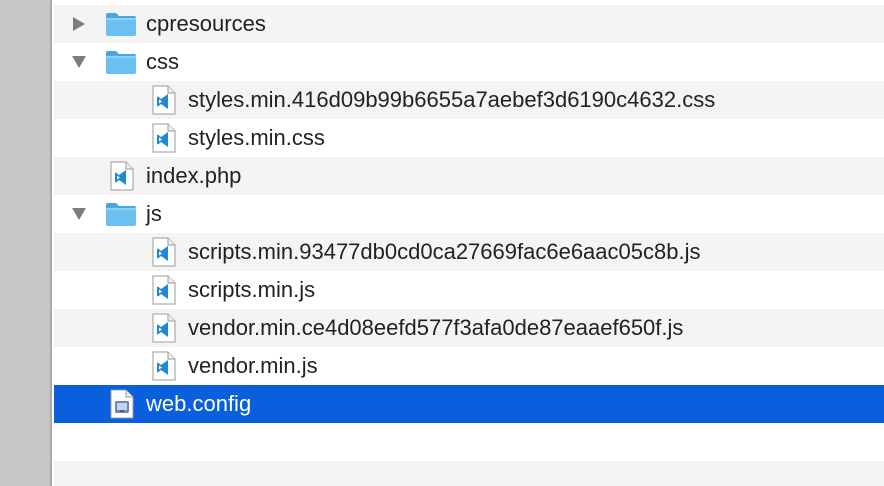 The image size is (884, 486). Describe the element at coordinates (253, 365) in the screenshot. I see `file-name: vendor.min.js` at that location.